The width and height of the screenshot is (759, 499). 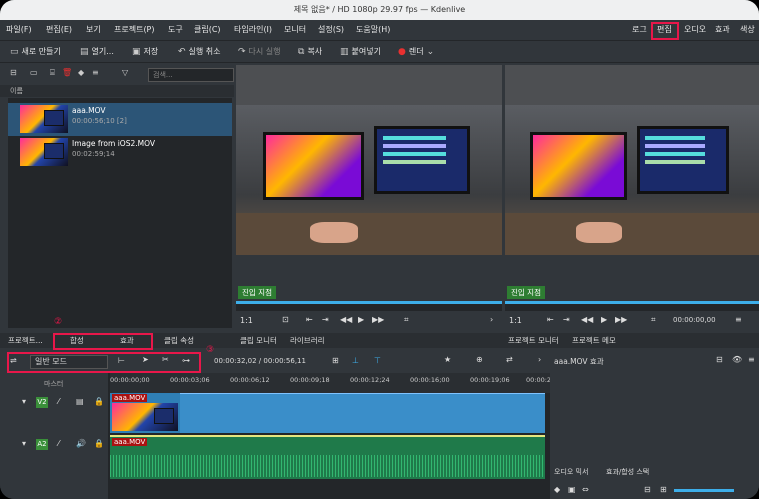 I want to click on entry-point-label: 진입 지점, so click(x=257, y=292).